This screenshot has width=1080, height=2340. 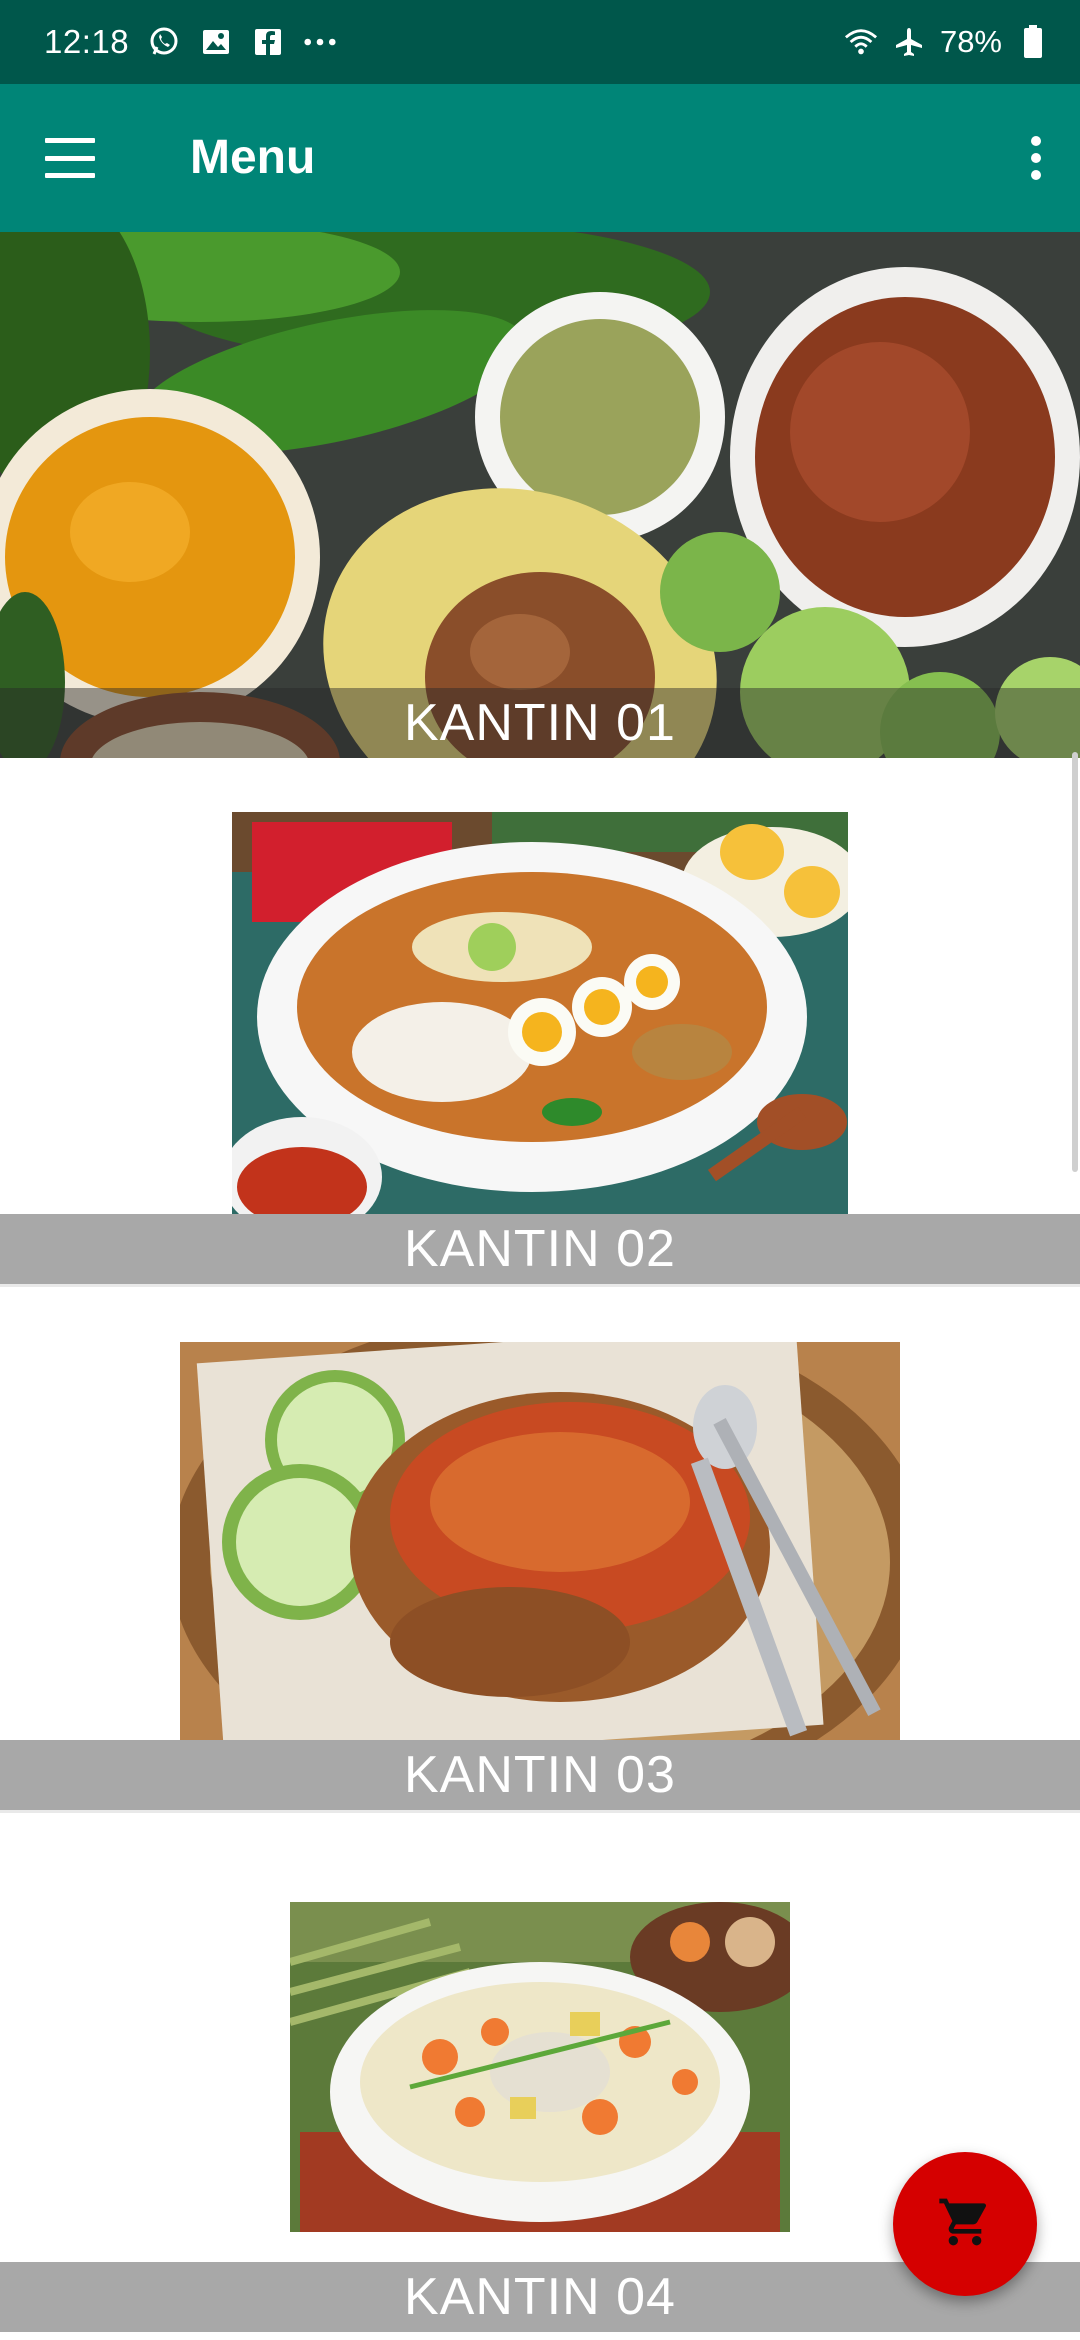 What do you see at coordinates (540, 2067) in the screenshot?
I see `vegetable-soup-photo` at bounding box center [540, 2067].